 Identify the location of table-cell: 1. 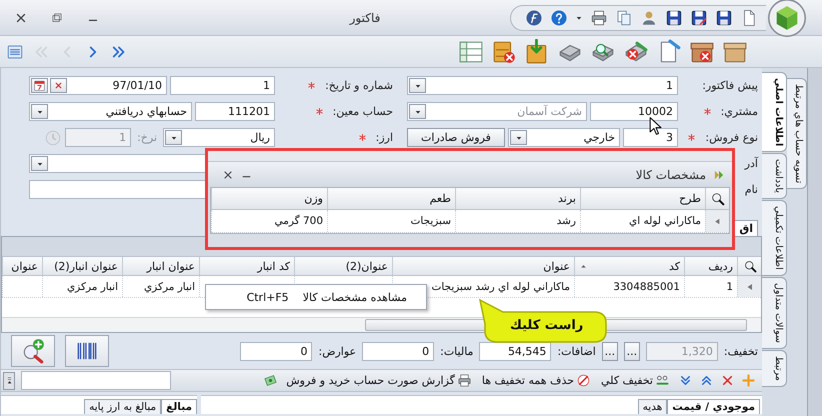
(710, 286).